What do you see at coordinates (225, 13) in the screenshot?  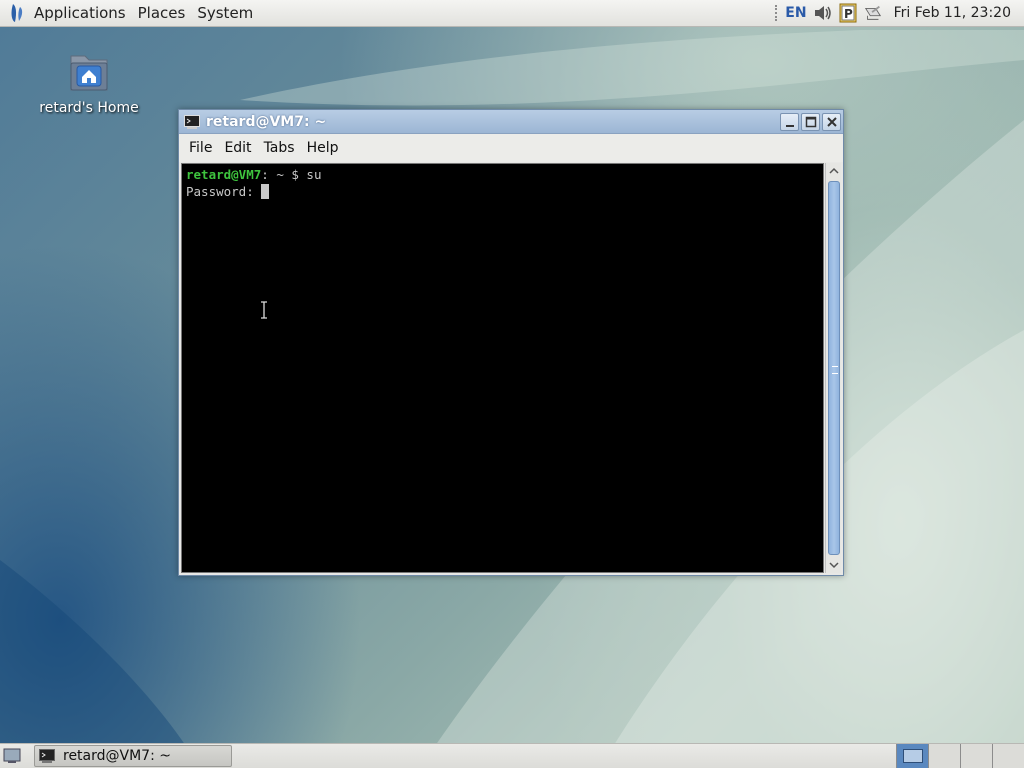 I see `system-menu: System` at bounding box center [225, 13].